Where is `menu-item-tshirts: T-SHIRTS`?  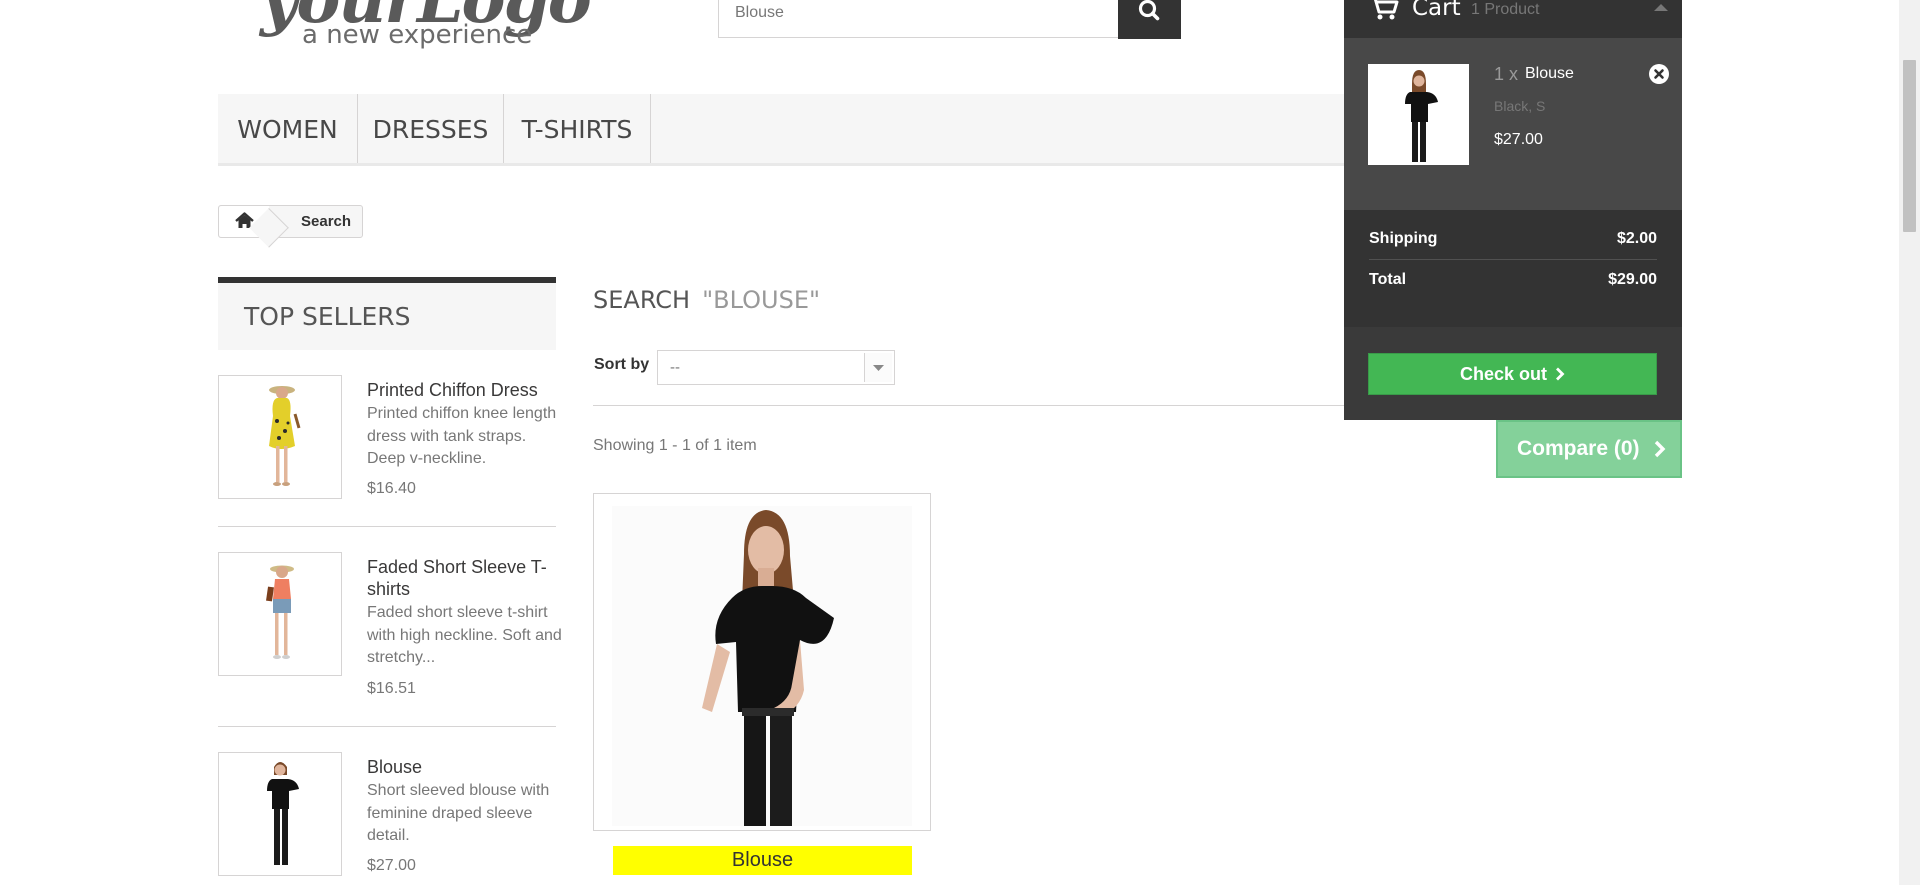 menu-item-tshirts: T-SHIRTS is located at coordinates (577, 128).